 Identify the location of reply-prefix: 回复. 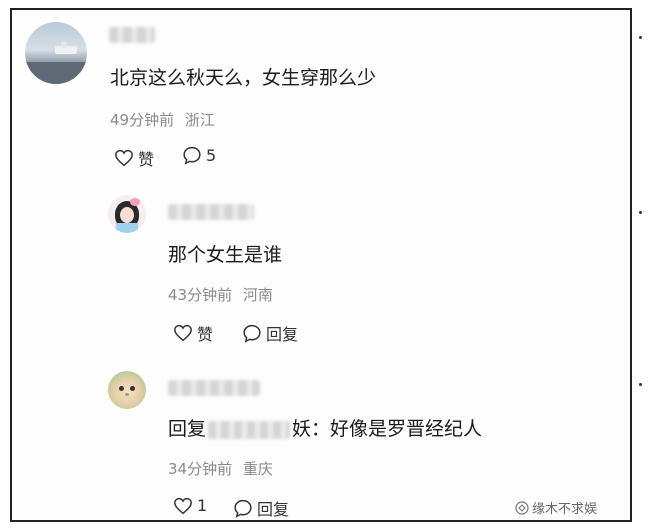
(187, 429).